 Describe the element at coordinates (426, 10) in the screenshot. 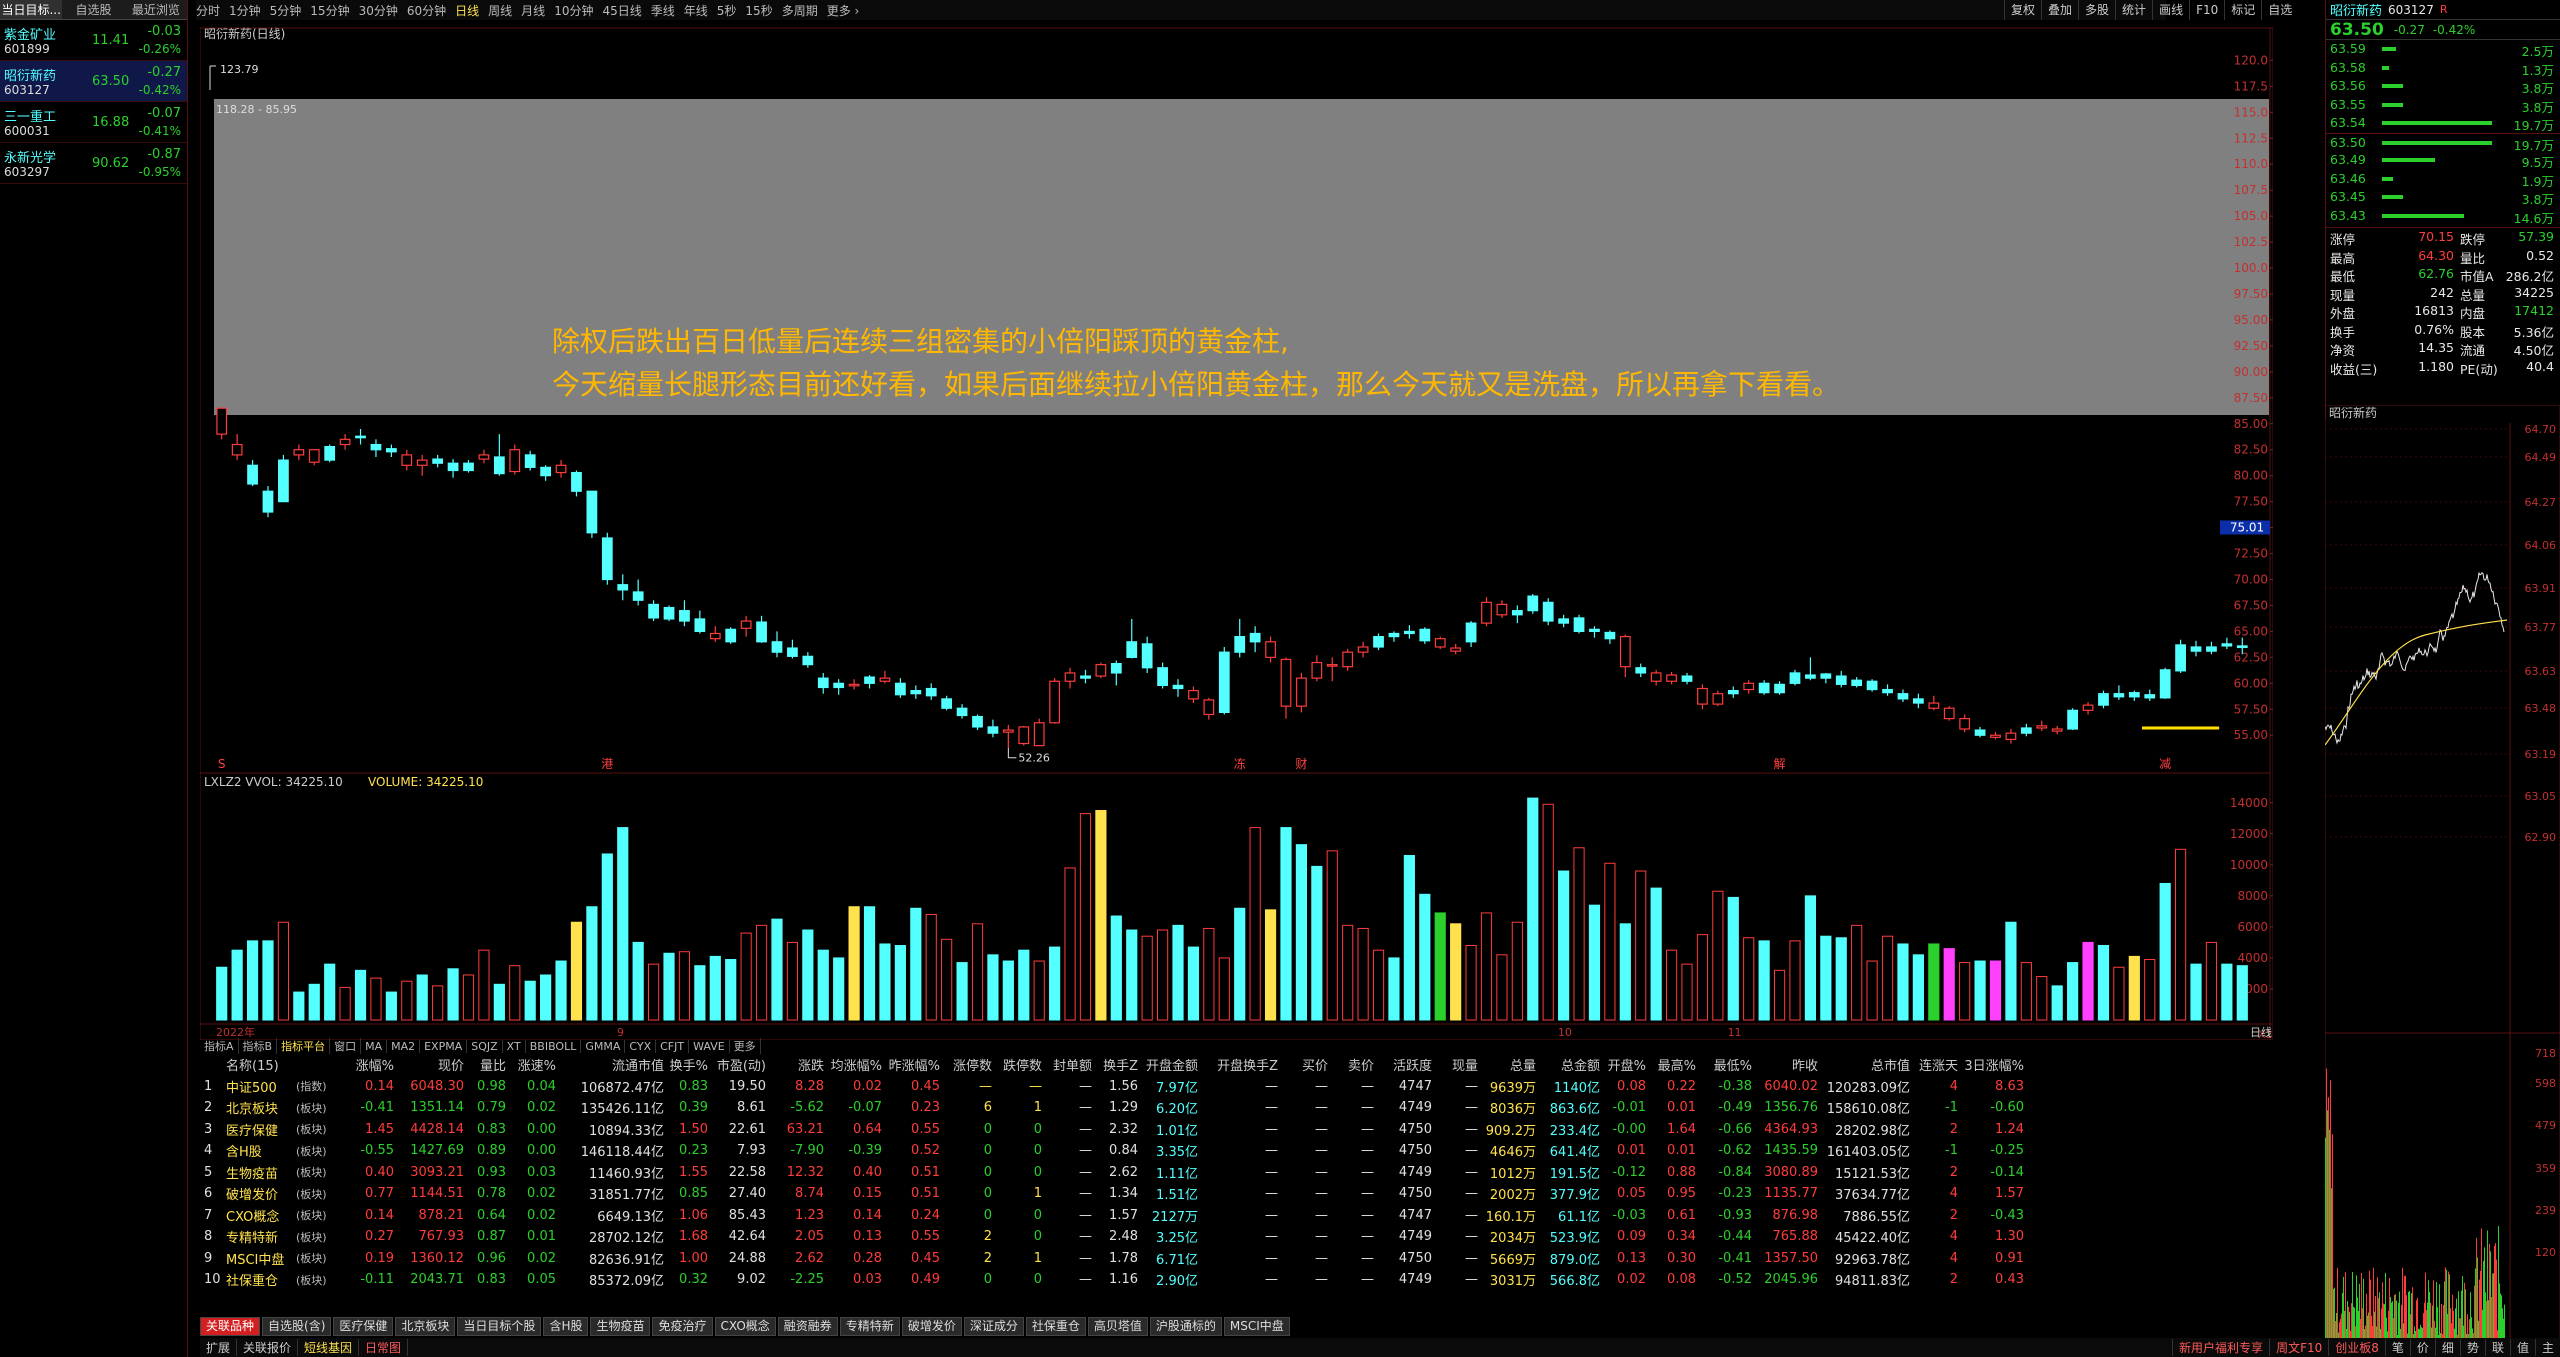

I see `period-5: 60分钟` at that location.